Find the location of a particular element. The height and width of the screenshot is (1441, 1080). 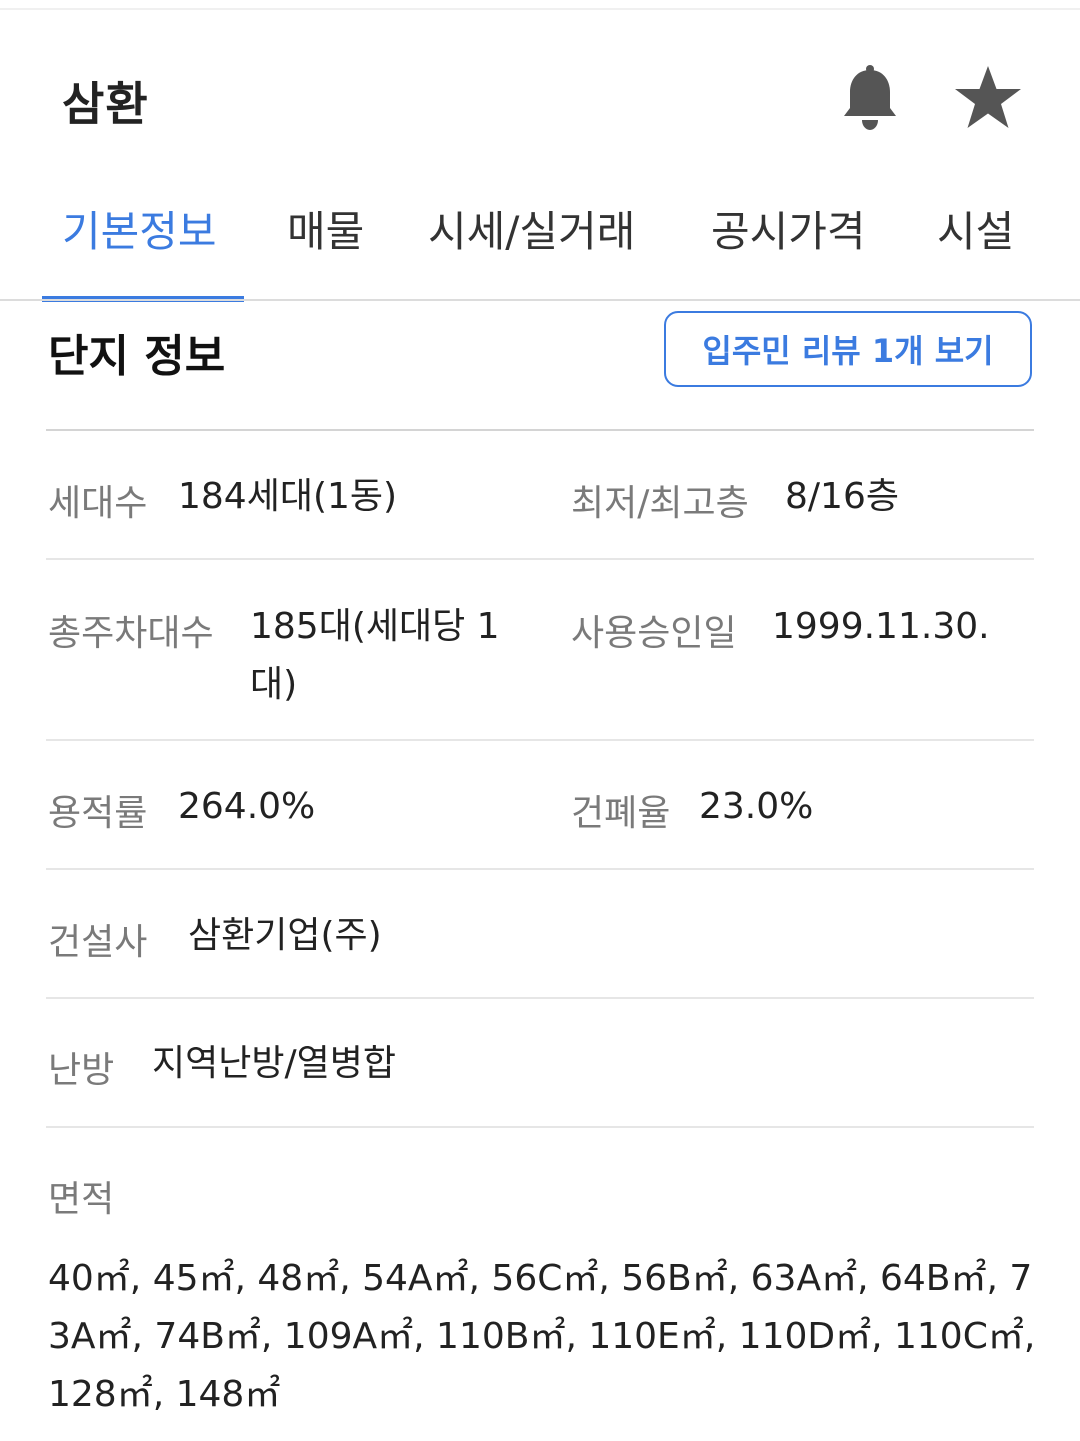

tab-price-transactions: 시세/실거래 is located at coordinates (531, 228).